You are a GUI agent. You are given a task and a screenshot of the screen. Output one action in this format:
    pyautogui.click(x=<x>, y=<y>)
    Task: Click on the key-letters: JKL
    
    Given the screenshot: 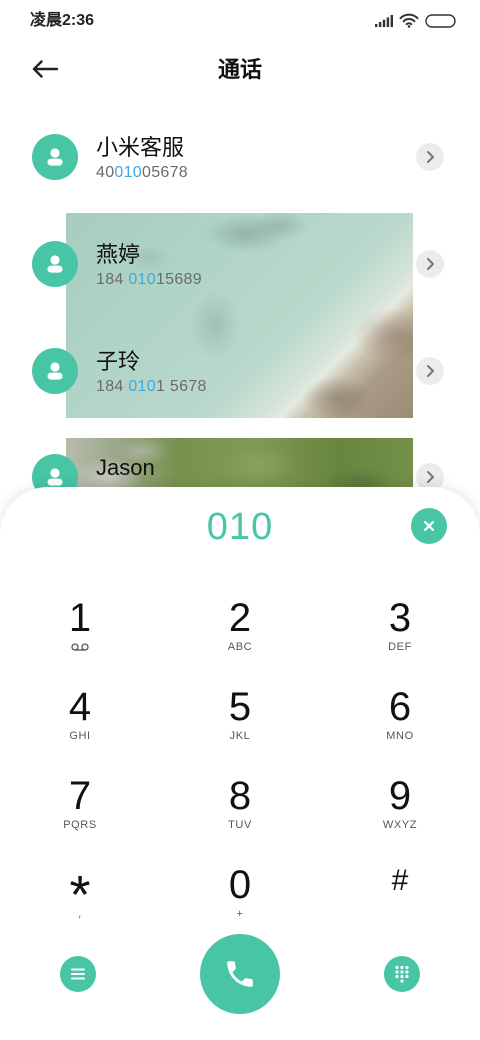 What is the action you would take?
    pyautogui.click(x=240, y=736)
    